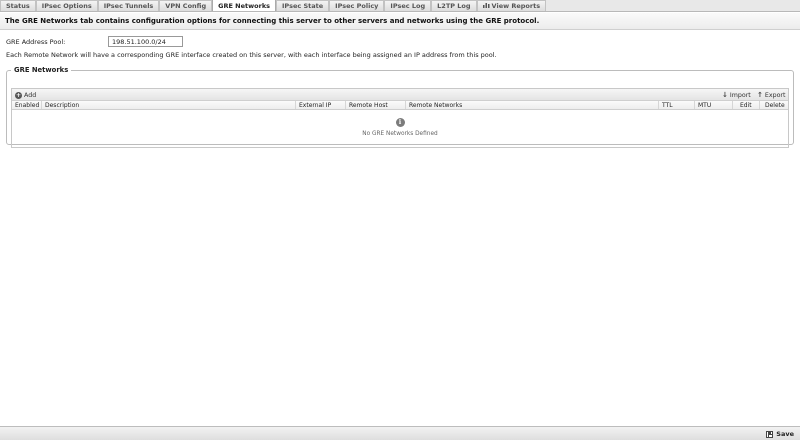 The height and width of the screenshot is (440, 800). What do you see at coordinates (36, 41) in the screenshot?
I see `gre-address-pool-label: GRE Address Pool:` at bounding box center [36, 41].